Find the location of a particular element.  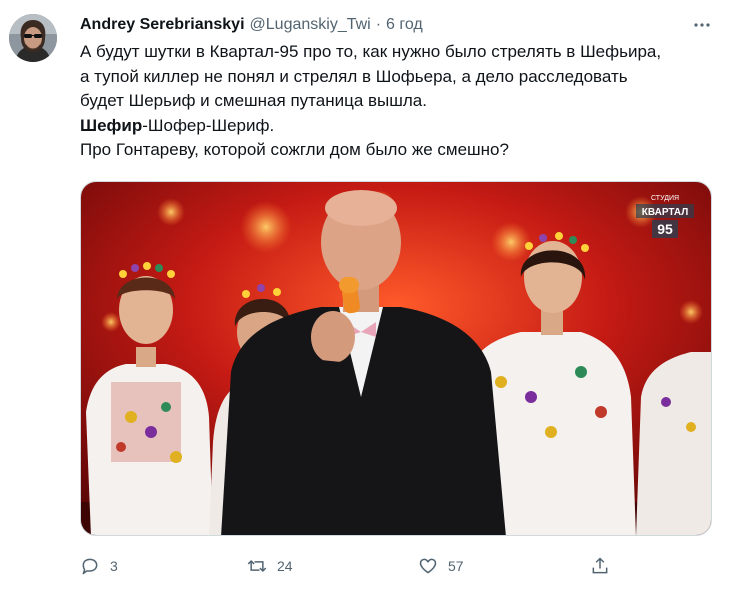

share-icon is located at coordinates (600, 566).